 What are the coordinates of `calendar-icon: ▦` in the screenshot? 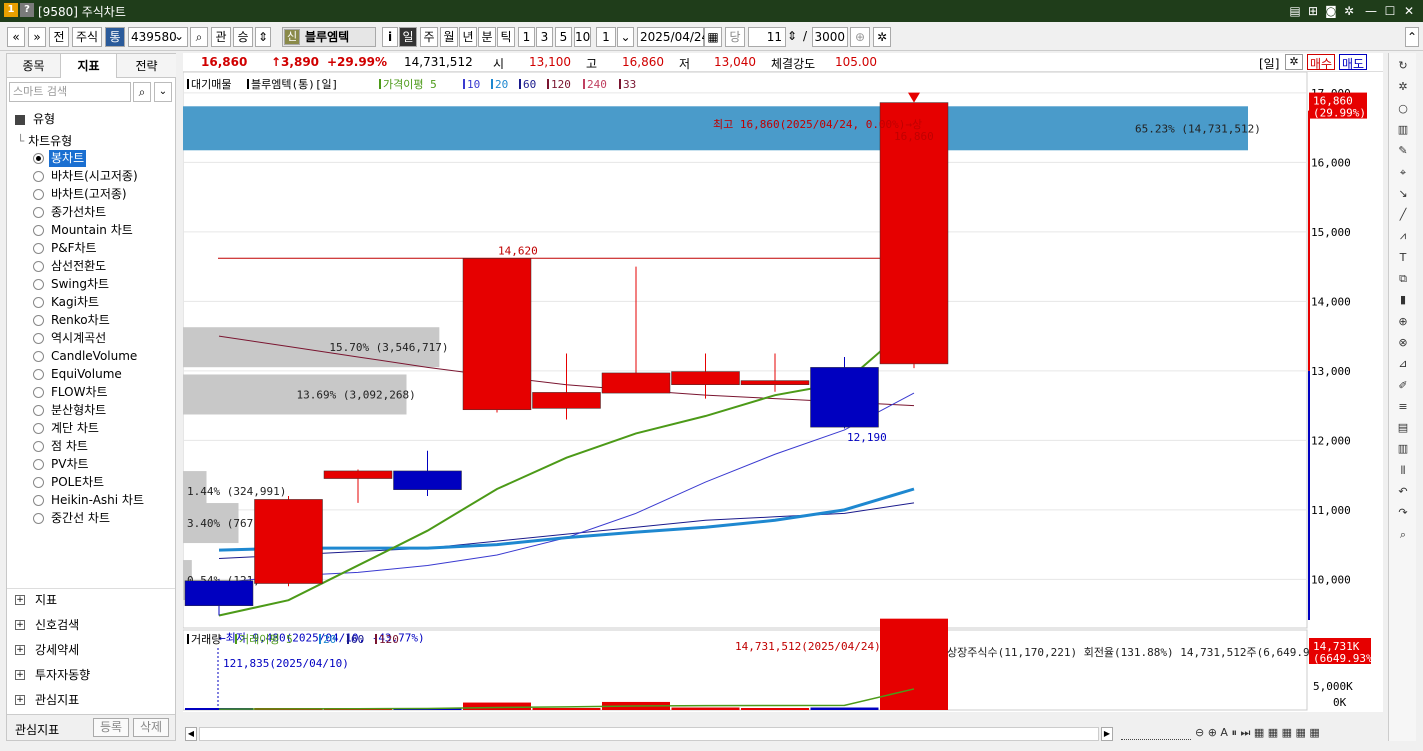 It's located at (713, 37).